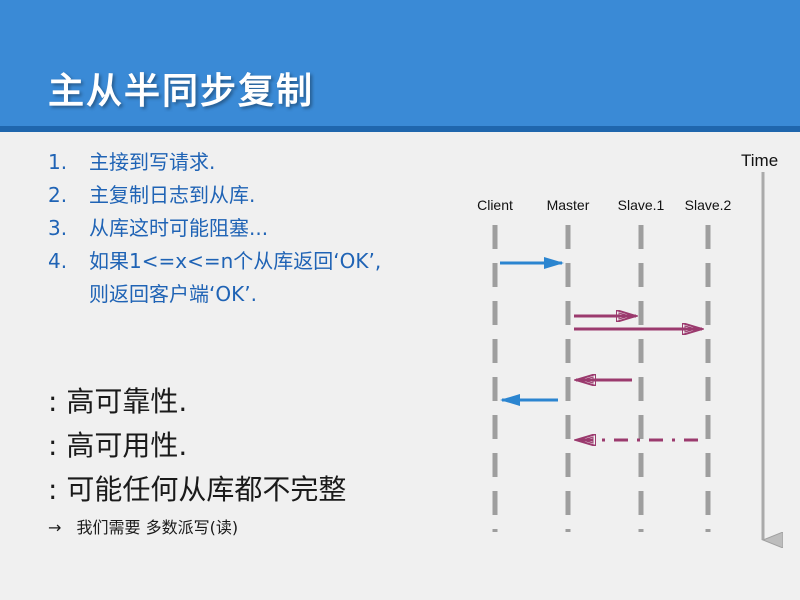 The height and width of the screenshot is (600, 800). I want to click on actor-label-client: Client, so click(495, 205).